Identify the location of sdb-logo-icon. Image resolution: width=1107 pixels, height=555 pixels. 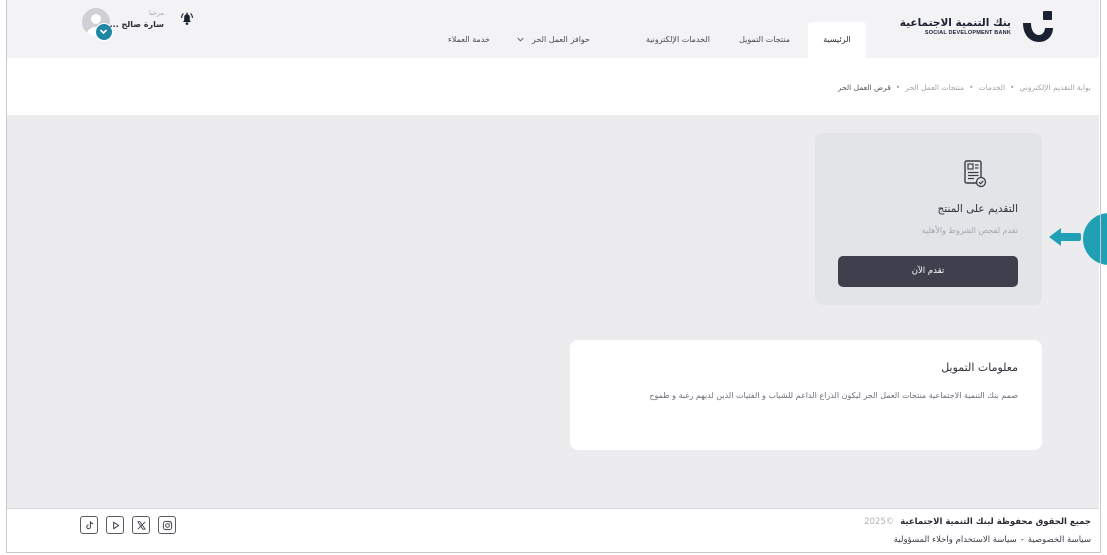
(1038, 26).